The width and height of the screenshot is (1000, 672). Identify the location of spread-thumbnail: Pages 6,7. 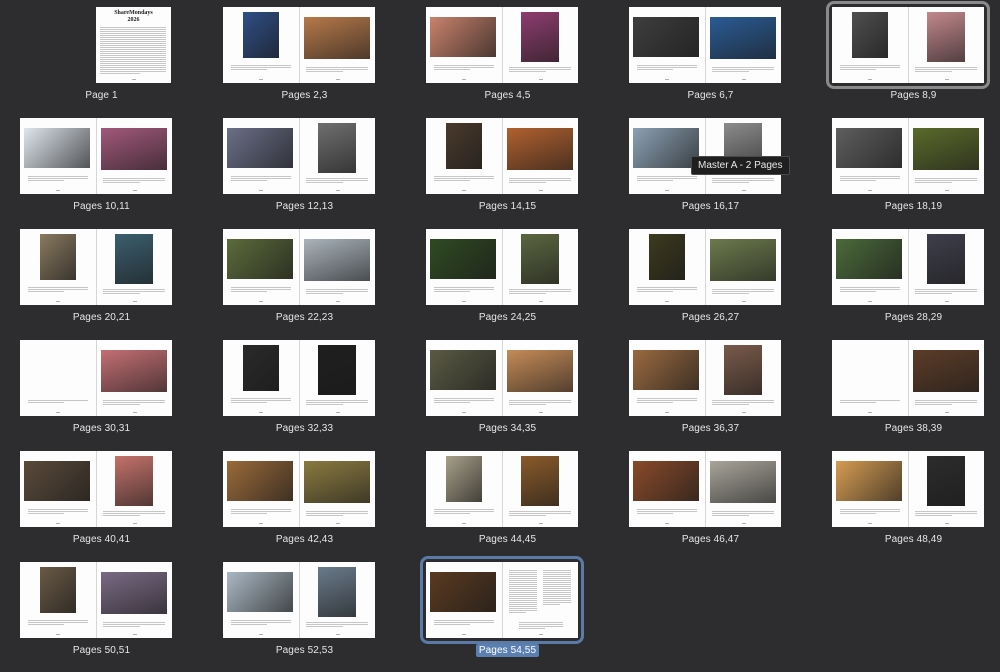
(710, 55).